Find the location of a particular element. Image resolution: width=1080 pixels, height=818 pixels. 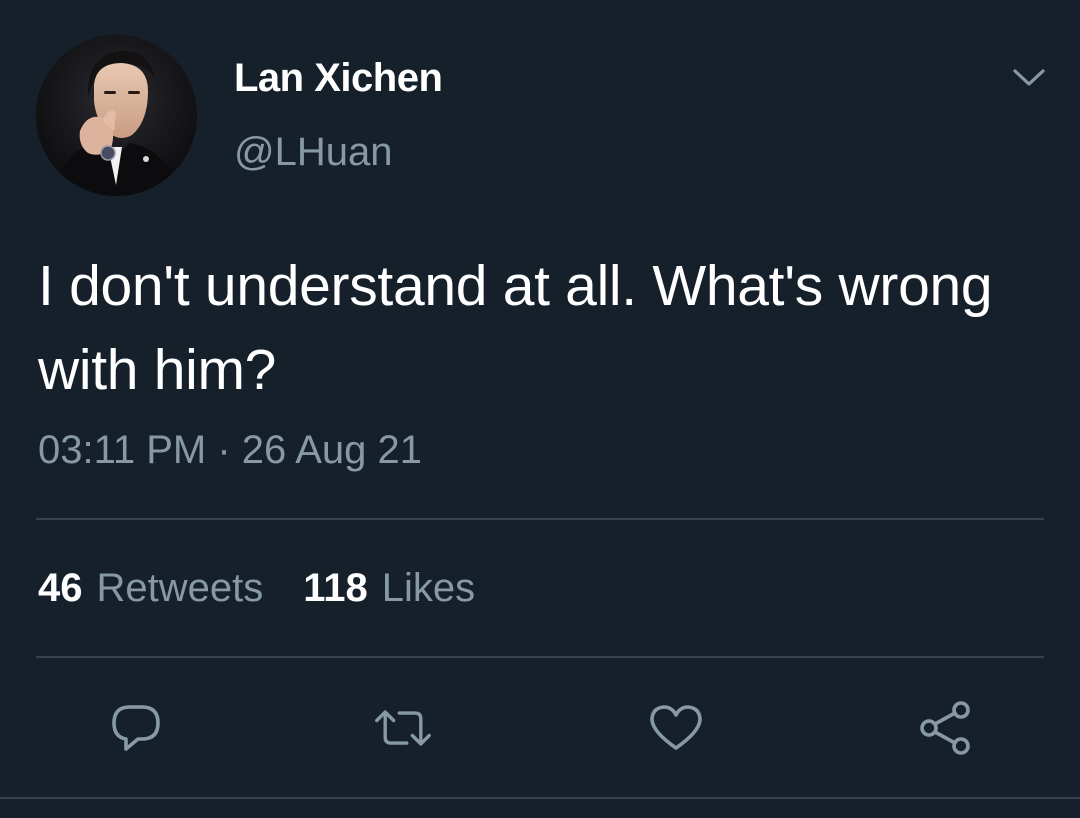

retweets-count: 46 is located at coordinates (60, 588).